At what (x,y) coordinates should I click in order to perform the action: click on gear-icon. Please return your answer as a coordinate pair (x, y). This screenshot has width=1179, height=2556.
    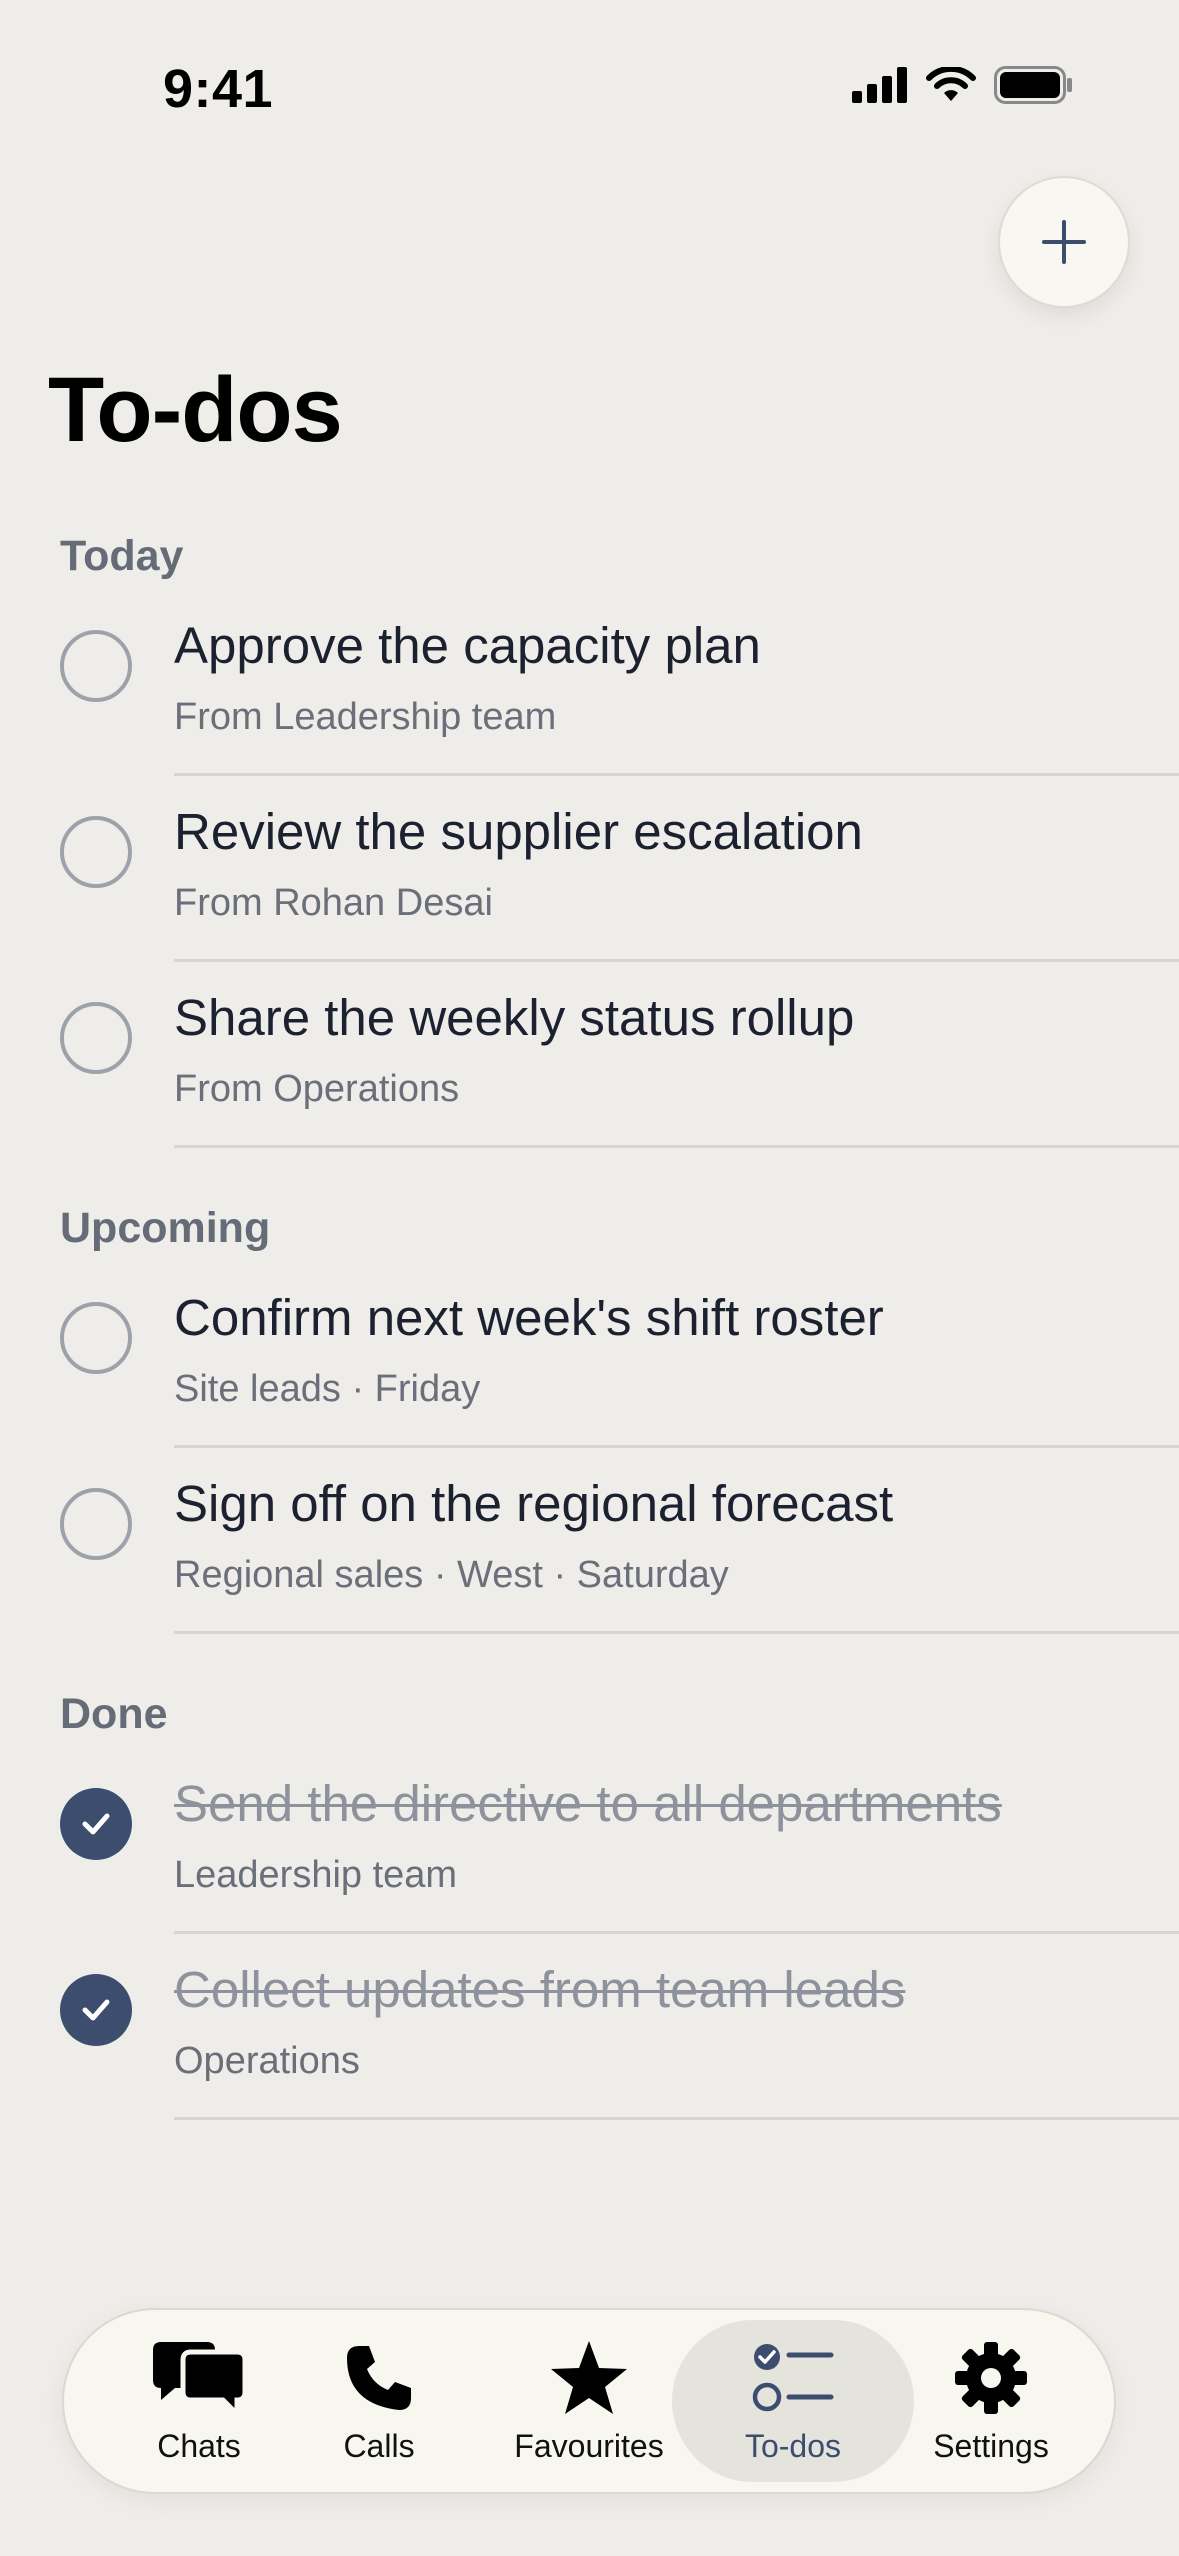
    Looking at the image, I should click on (991, 2377).